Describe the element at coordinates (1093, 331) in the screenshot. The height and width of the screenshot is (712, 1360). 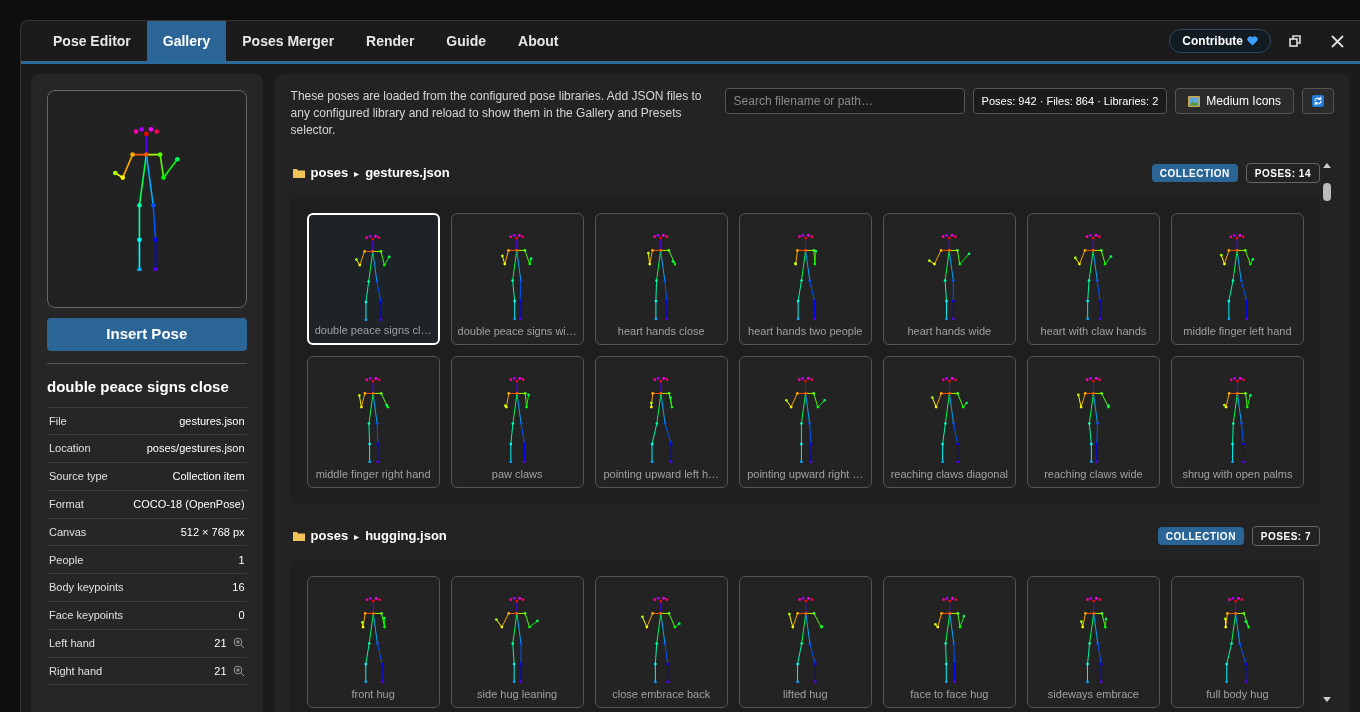
I see `pose-label: heart with claw hands` at that location.